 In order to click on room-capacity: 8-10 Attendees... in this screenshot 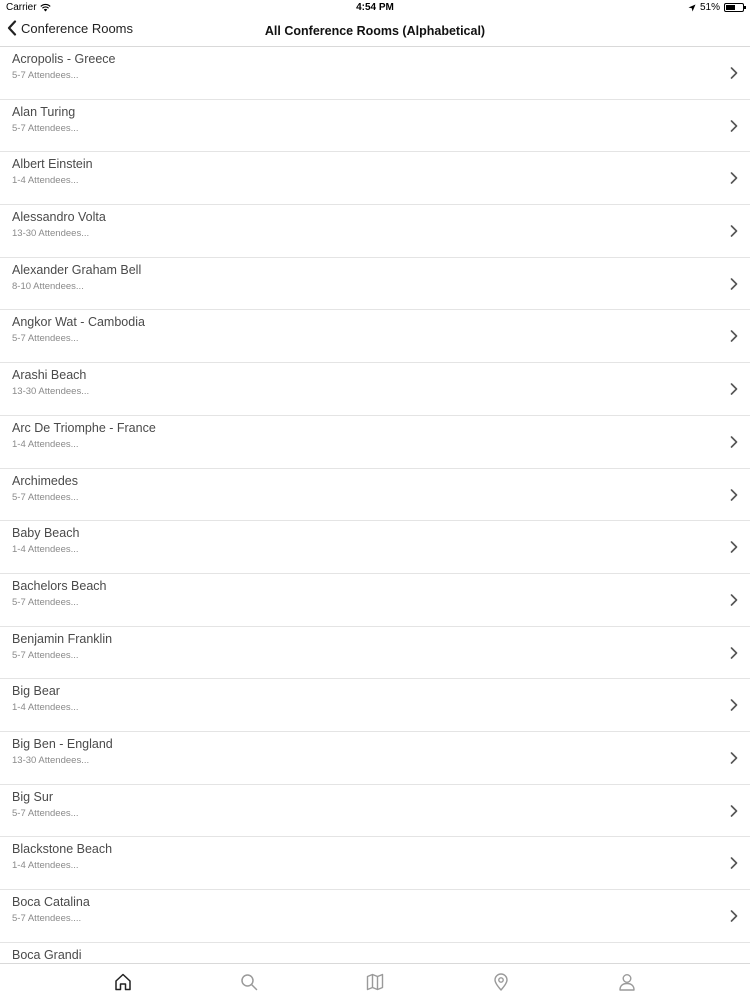, I will do `click(48, 286)`.